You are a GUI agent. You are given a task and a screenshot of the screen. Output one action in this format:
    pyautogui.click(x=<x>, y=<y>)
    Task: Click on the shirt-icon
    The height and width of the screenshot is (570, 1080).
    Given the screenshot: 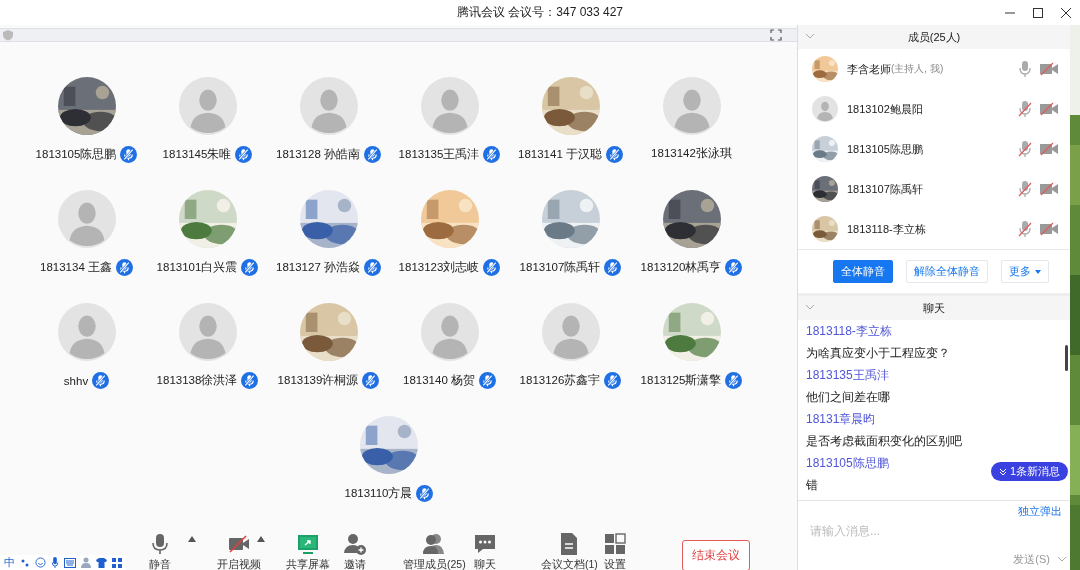 What is the action you would take?
    pyautogui.click(x=101, y=562)
    